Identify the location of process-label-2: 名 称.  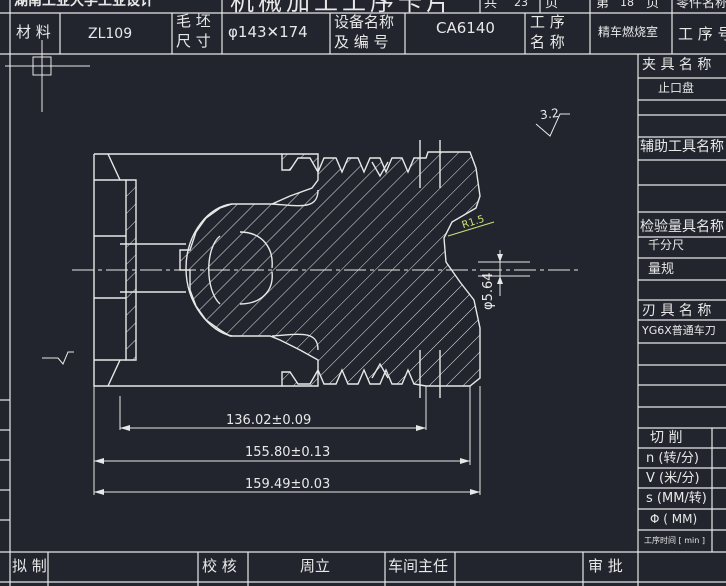
(547, 42).